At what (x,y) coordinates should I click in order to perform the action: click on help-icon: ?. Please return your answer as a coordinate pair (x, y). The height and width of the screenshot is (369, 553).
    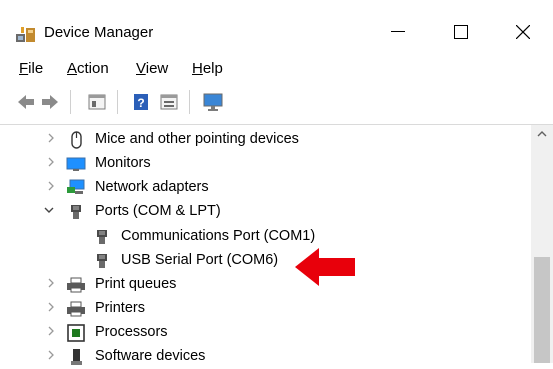
    Looking at the image, I should click on (141, 102).